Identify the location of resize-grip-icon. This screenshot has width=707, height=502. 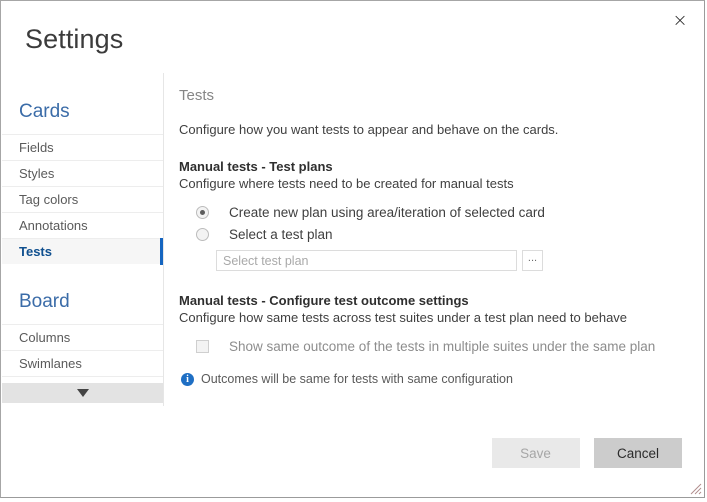
(696, 489).